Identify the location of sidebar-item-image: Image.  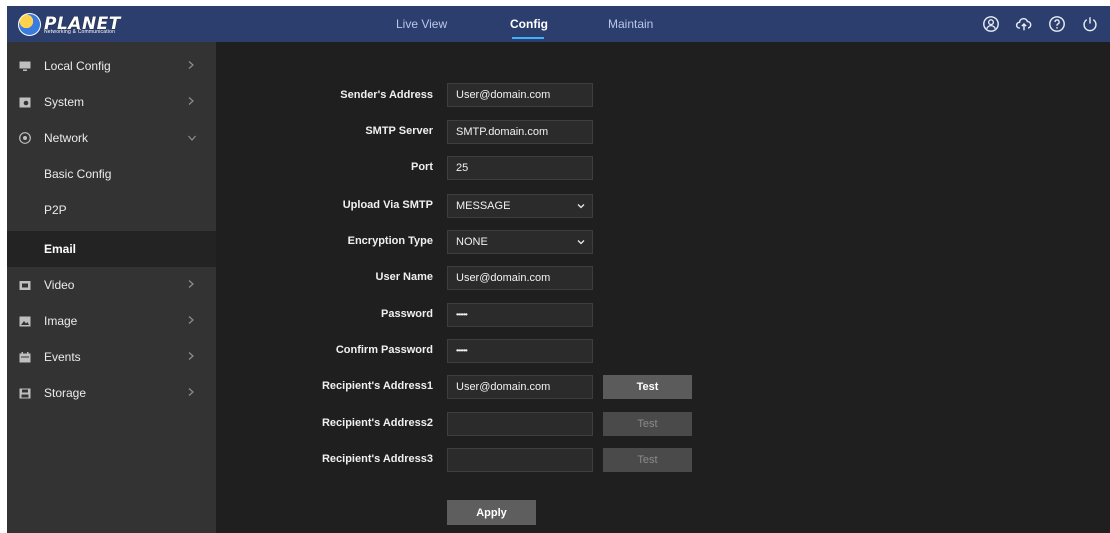
(111, 321).